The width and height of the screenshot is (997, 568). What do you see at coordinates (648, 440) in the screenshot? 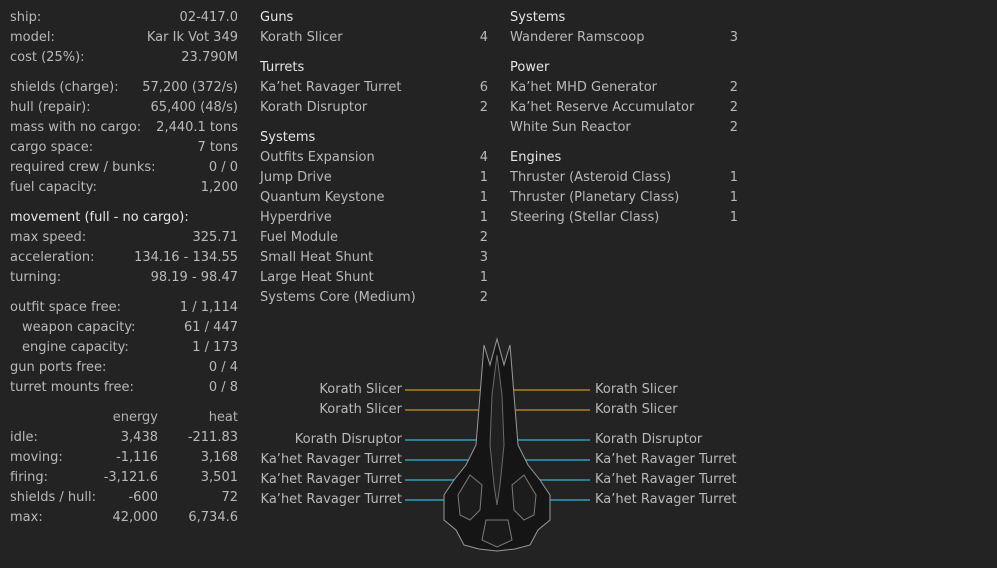
I see `hardpoint-label-right: Korath Disruptor` at bounding box center [648, 440].